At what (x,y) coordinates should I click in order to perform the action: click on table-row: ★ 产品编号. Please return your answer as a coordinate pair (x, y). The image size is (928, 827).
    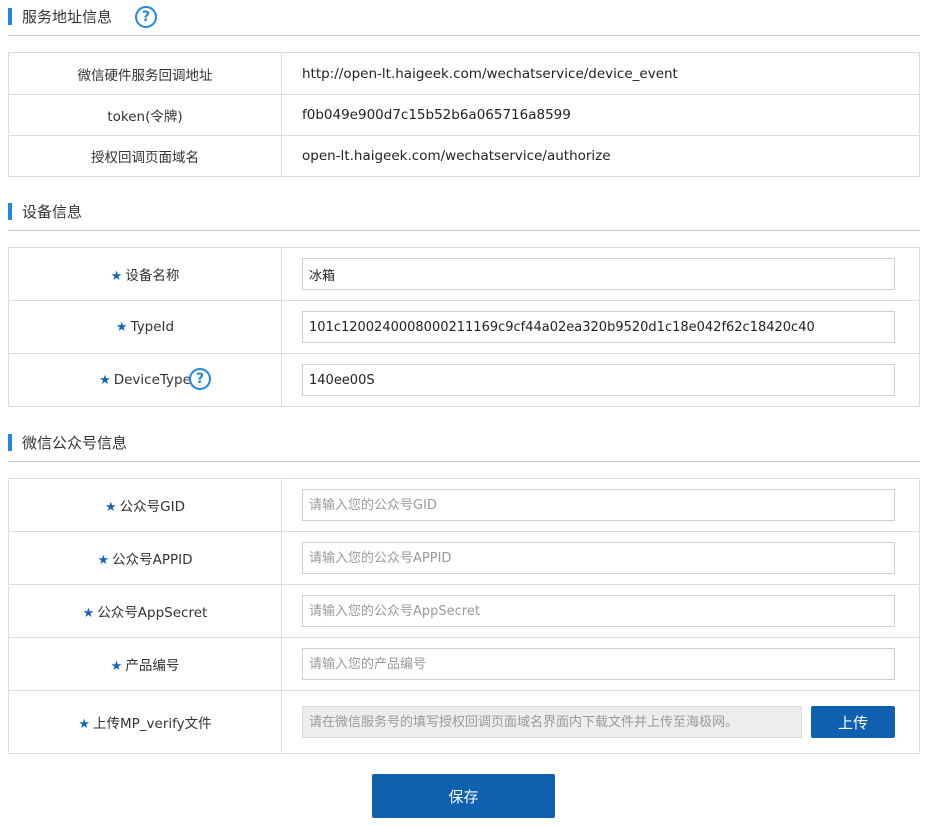
    Looking at the image, I should click on (464, 664).